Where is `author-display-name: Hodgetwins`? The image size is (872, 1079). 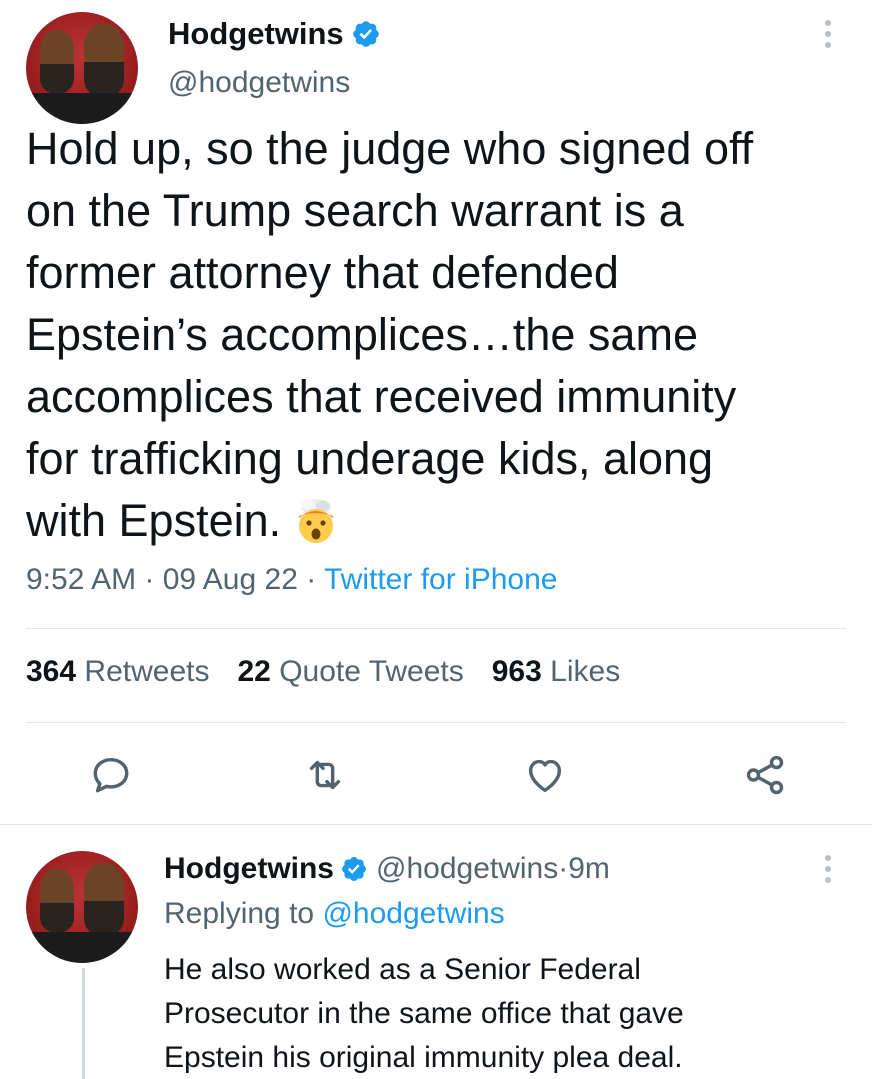 author-display-name: Hodgetwins is located at coordinates (256, 34).